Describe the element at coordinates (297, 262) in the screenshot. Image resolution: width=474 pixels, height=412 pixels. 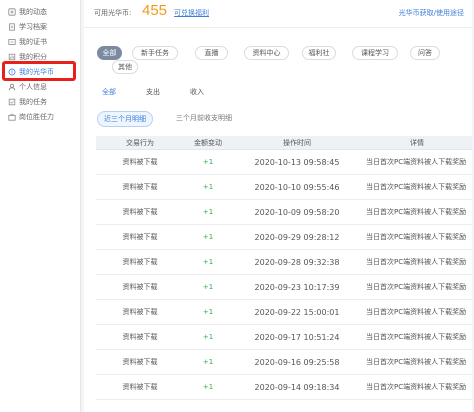
I see `time-cell: 2020-09-28 09:32:38` at that location.